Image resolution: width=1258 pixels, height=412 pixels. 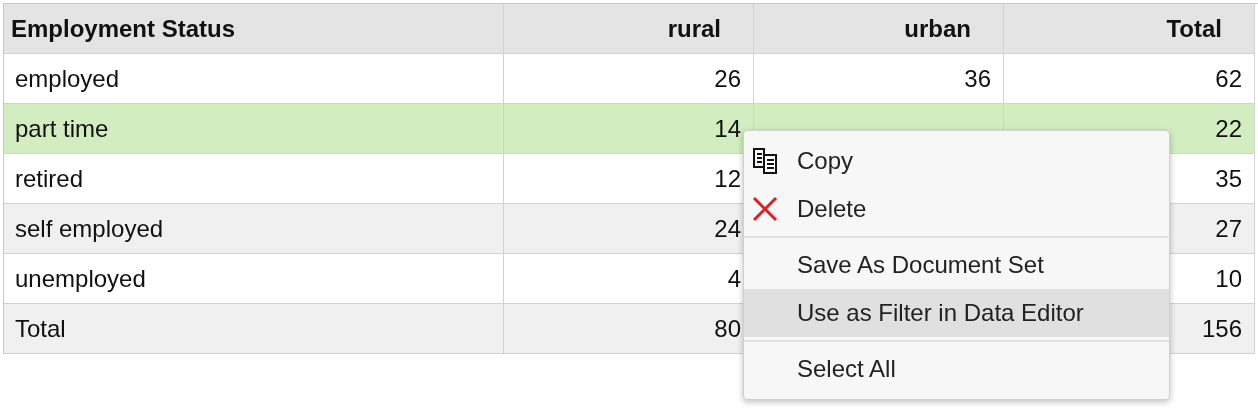 What do you see at coordinates (254, 279) in the screenshot?
I see `table-cell: unemployed` at bounding box center [254, 279].